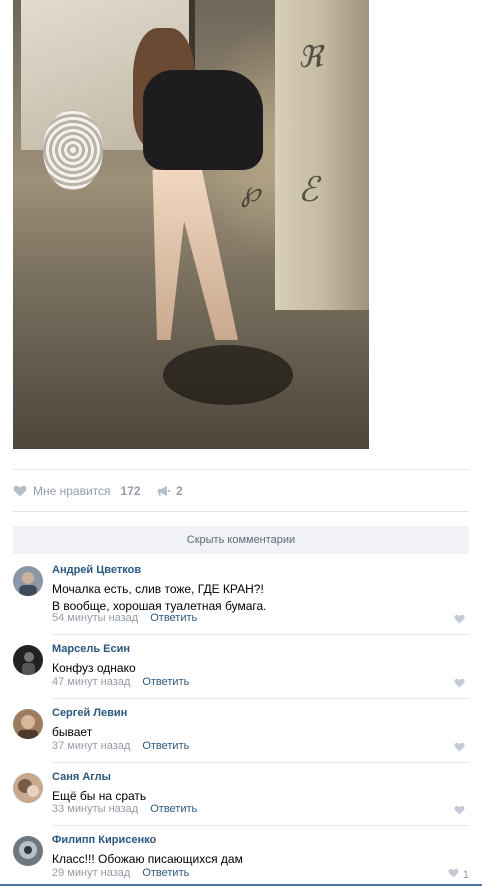 The width and height of the screenshot is (482, 886). I want to click on comment-time: 47 минут назад, so click(91, 682).